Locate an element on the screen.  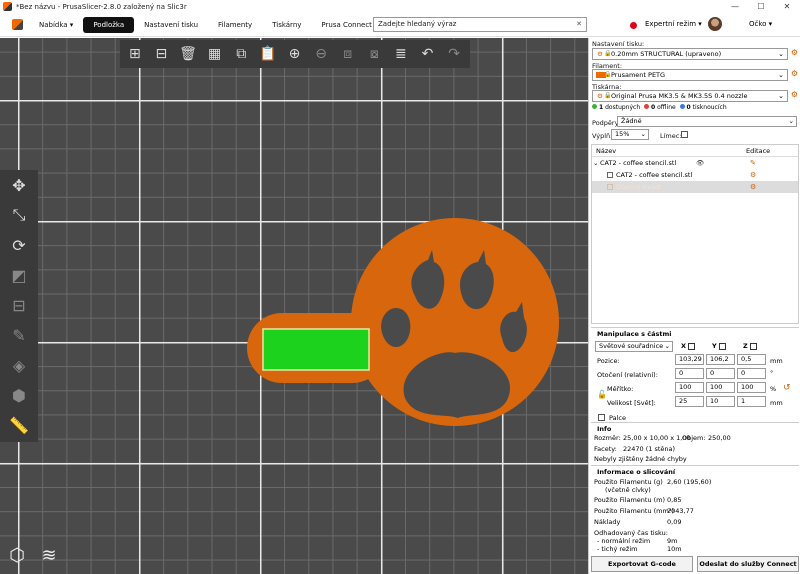
emboss-icon: ⬢ is located at coordinates (19, 395).